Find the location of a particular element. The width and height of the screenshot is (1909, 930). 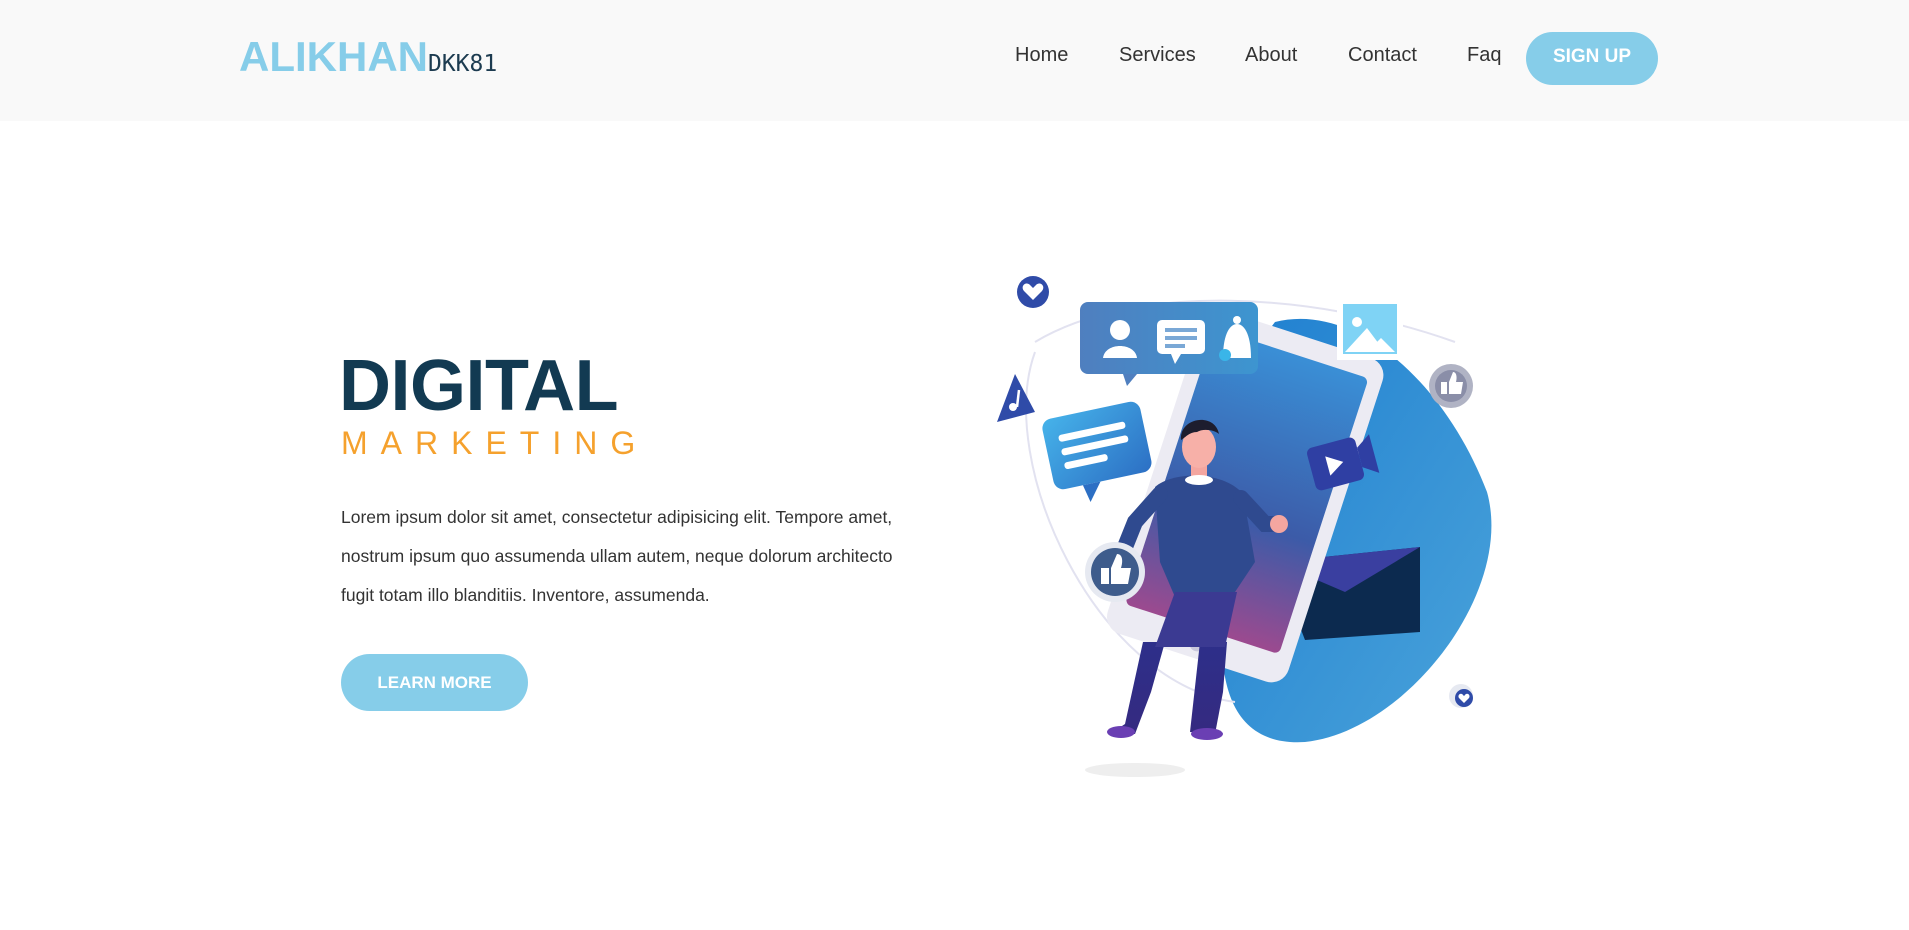

nav-faq: Faq is located at coordinates (1484, 55).